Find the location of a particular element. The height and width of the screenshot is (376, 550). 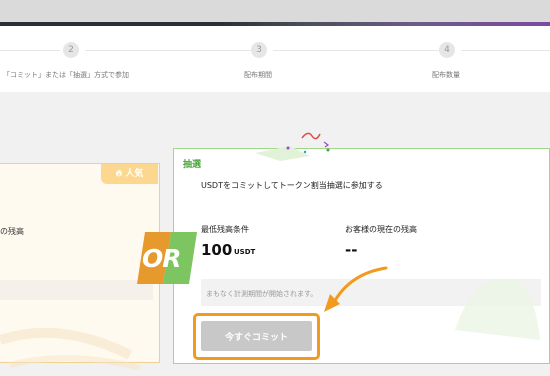

step-2-circle: 2 is located at coordinates (71, 50).